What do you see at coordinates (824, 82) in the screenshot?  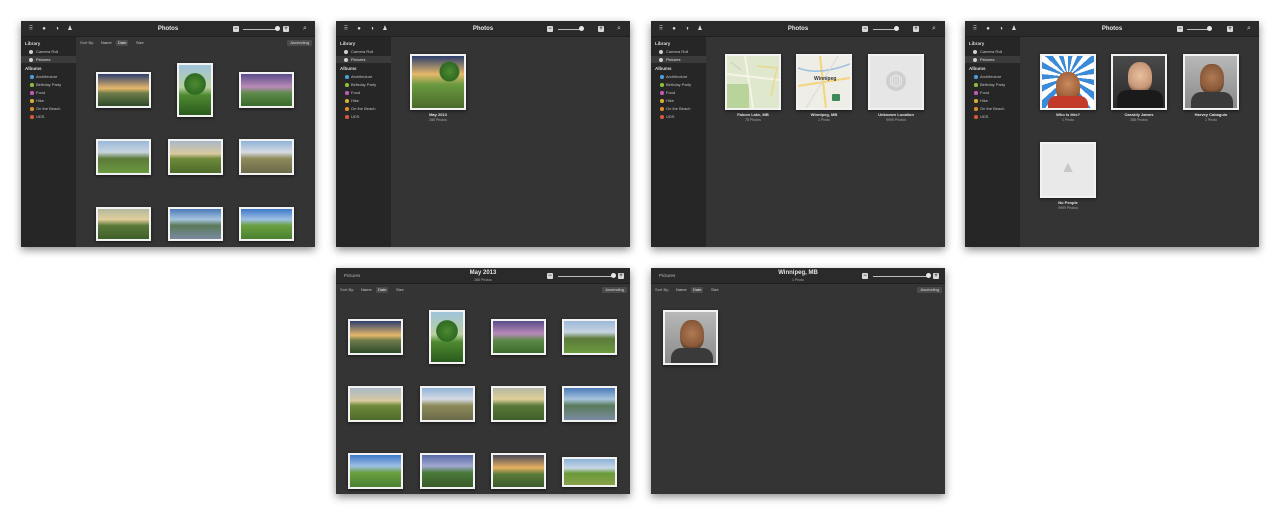 I see `place-tile-winnipeg: Winnipeg` at bounding box center [824, 82].